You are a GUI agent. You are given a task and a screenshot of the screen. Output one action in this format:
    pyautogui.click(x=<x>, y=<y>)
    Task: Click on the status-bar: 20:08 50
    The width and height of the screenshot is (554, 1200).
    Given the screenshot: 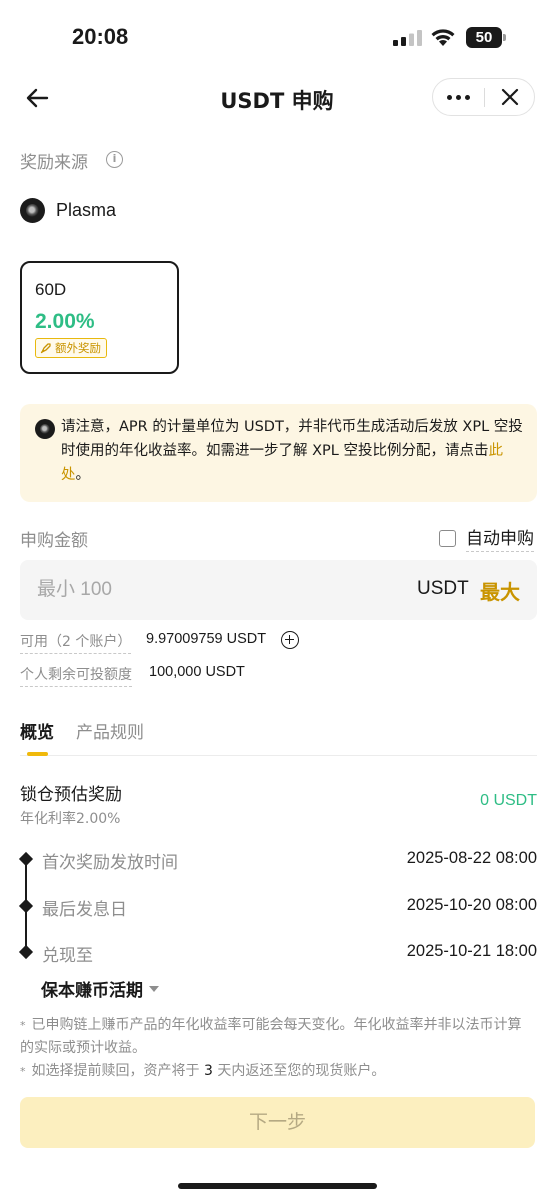 What is the action you would take?
    pyautogui.click(x=277, y=37)
    